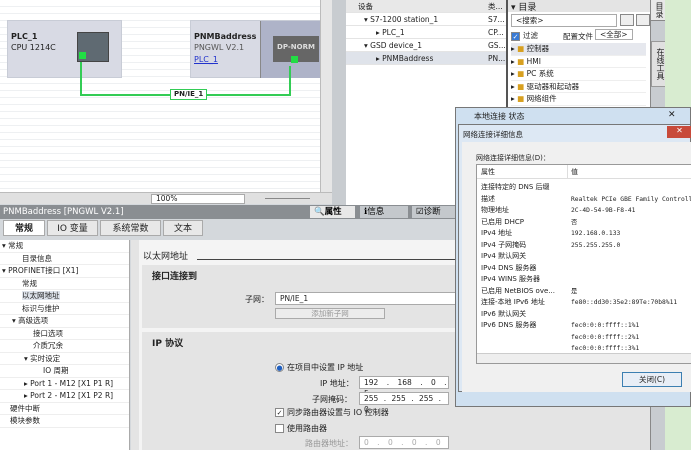  Describe the element at coordinates (614, 34) in the screenshot. I see `profile-select: <全部>` at that location.